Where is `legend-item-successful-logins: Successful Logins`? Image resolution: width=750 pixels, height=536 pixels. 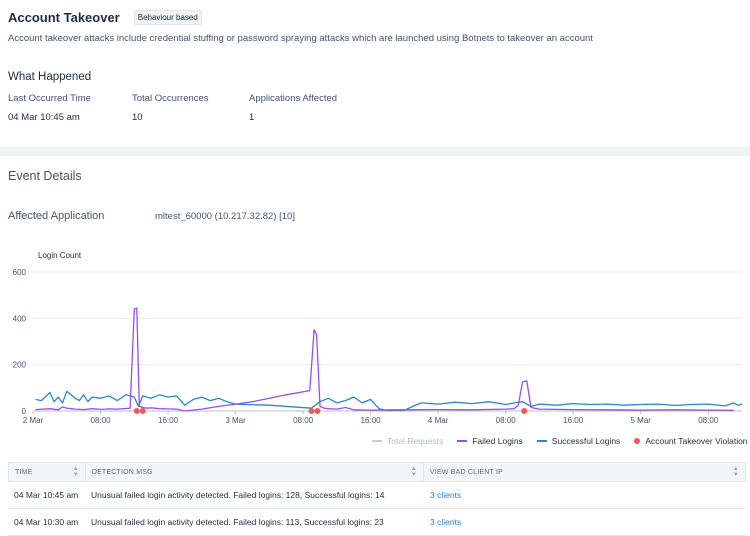
legend-item-successful-logins: Successful Logins is located at coordinates (578, 441).